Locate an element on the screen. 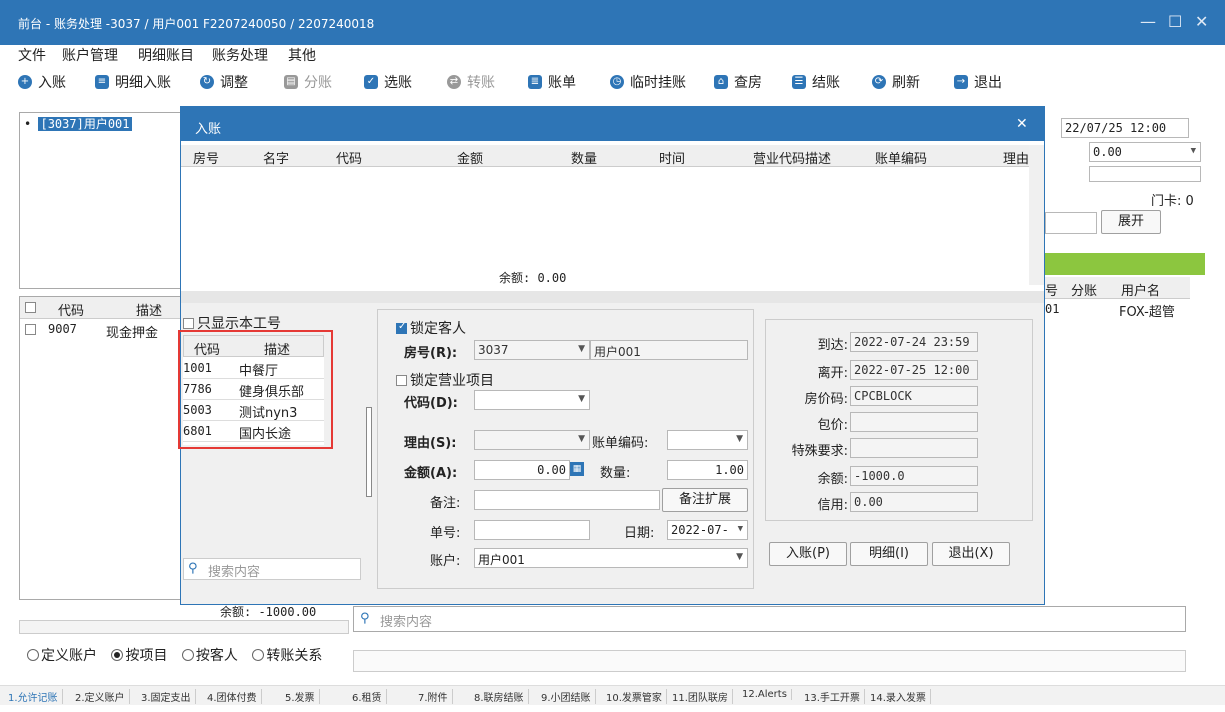 This screenshot has width=1225, height=712. post-button: + 入账 is located at coordinates (42, 82).